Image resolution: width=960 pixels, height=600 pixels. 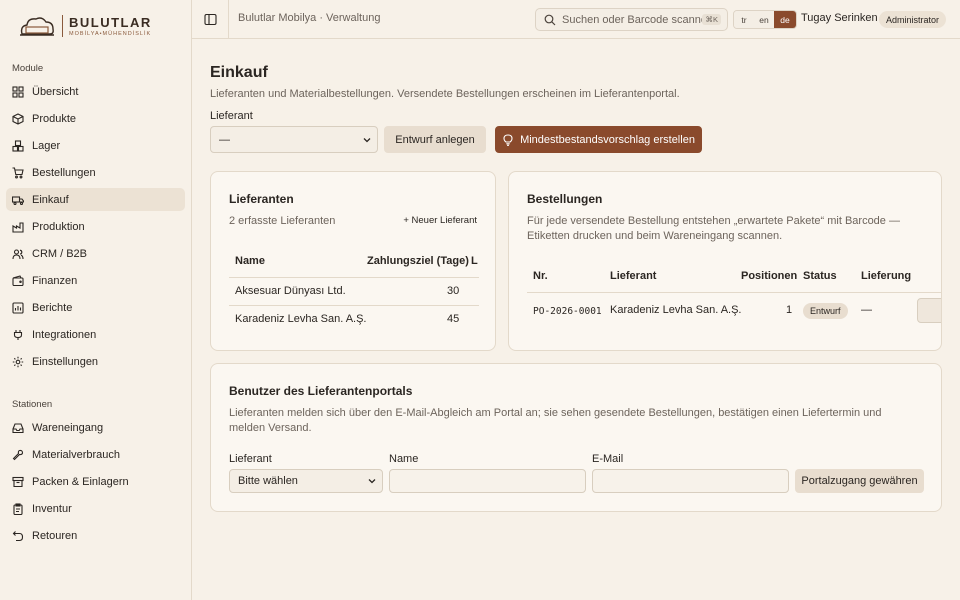 I want to click on package-icon, so click(x=18, y=118).